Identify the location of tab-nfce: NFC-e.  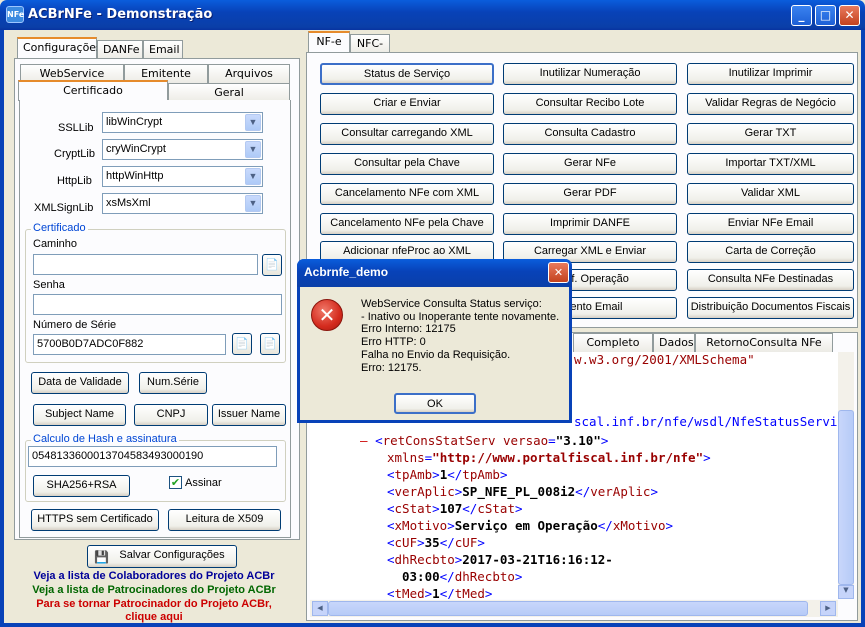
(370, 50).